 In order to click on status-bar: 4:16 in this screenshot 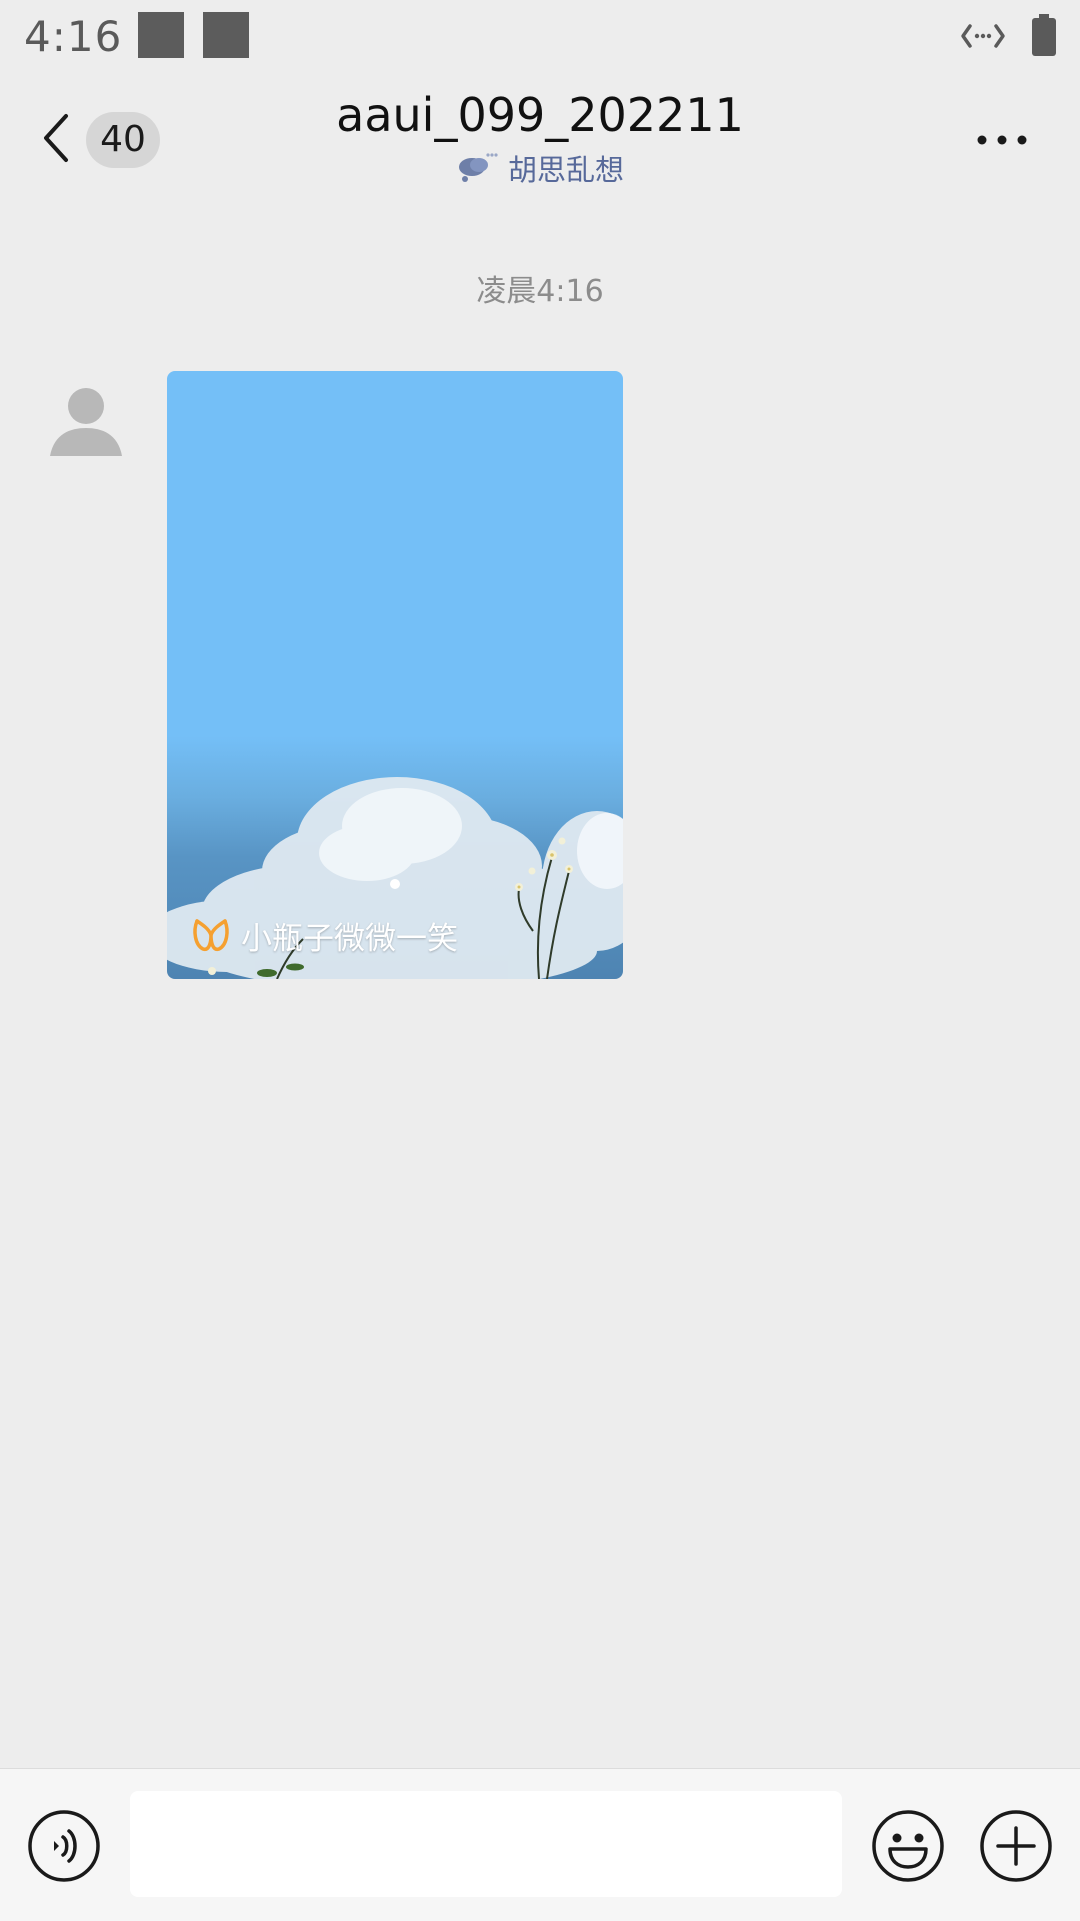, I will do `click(540, 36)`.